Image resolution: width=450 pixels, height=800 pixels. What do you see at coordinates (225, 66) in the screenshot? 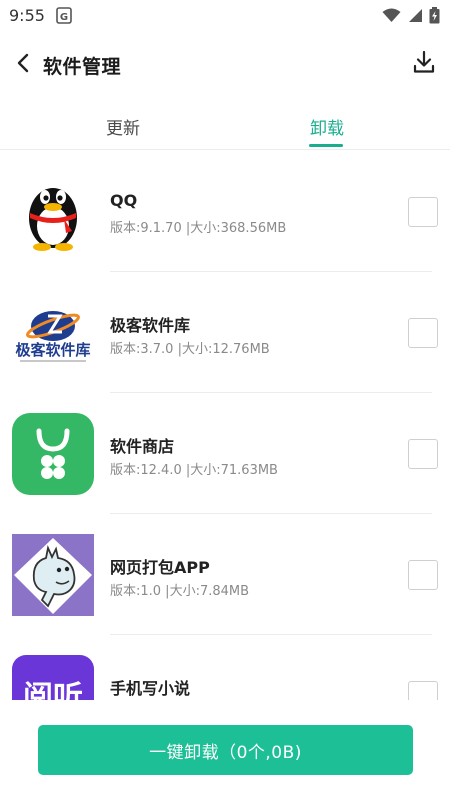
I see `app-header: 软件管理` at bounding box center [225, 66].